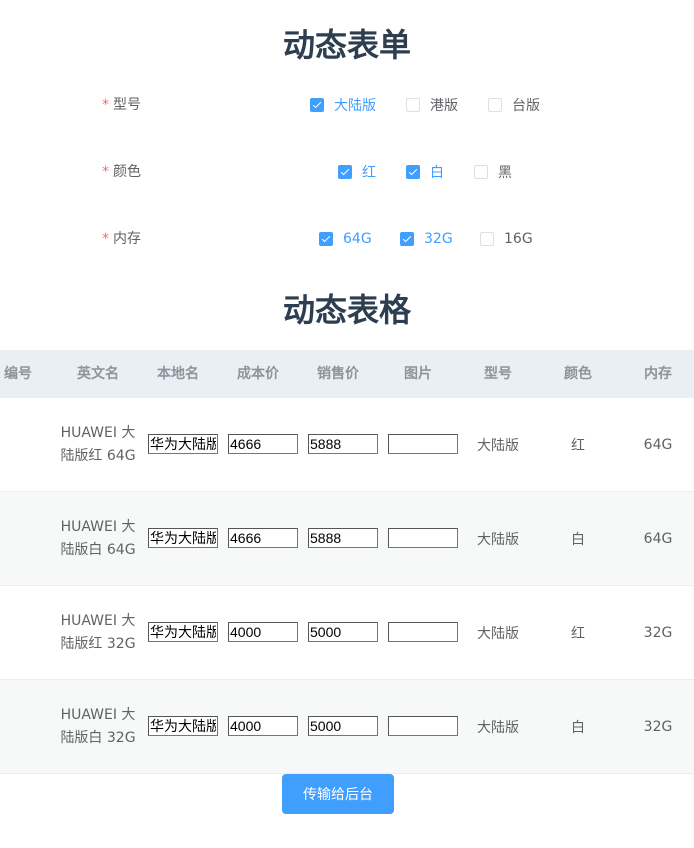  Describe the element at coordinates (506, 239) in the screenshot. I see `checkbox-memory-16g: 16G` at that location.